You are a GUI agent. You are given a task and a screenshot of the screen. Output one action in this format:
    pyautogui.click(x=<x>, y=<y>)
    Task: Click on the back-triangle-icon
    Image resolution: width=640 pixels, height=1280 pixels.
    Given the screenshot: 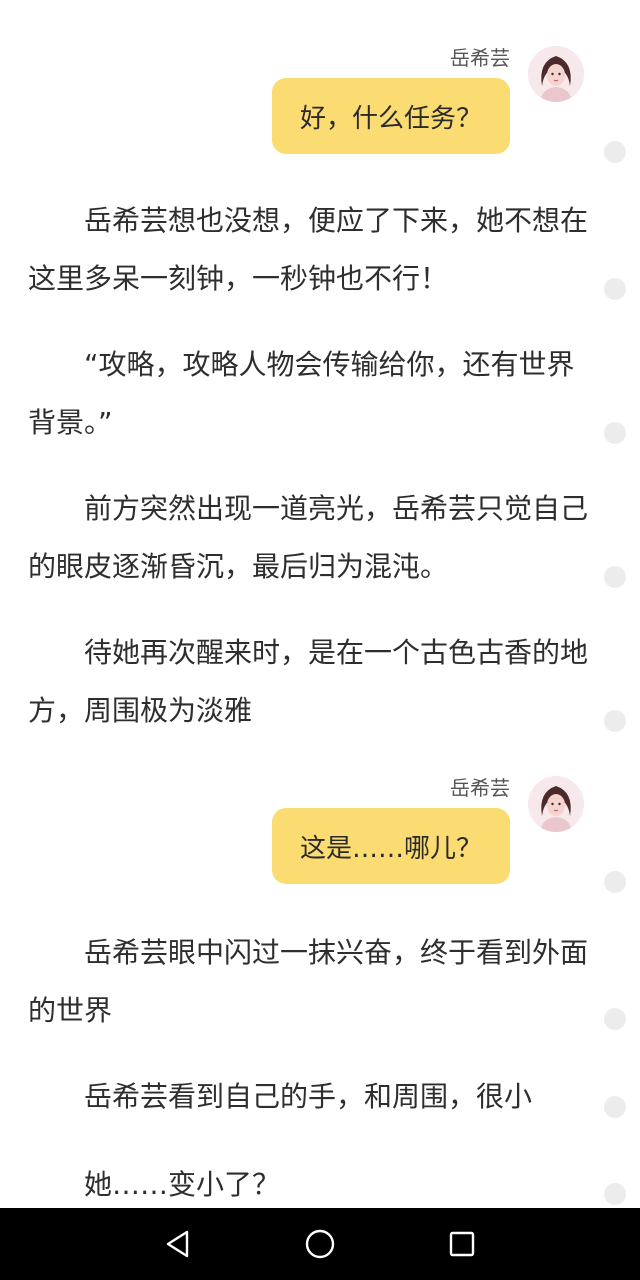 What is the action you would take?
    pyautogui.click(x=177, y=1244)
    